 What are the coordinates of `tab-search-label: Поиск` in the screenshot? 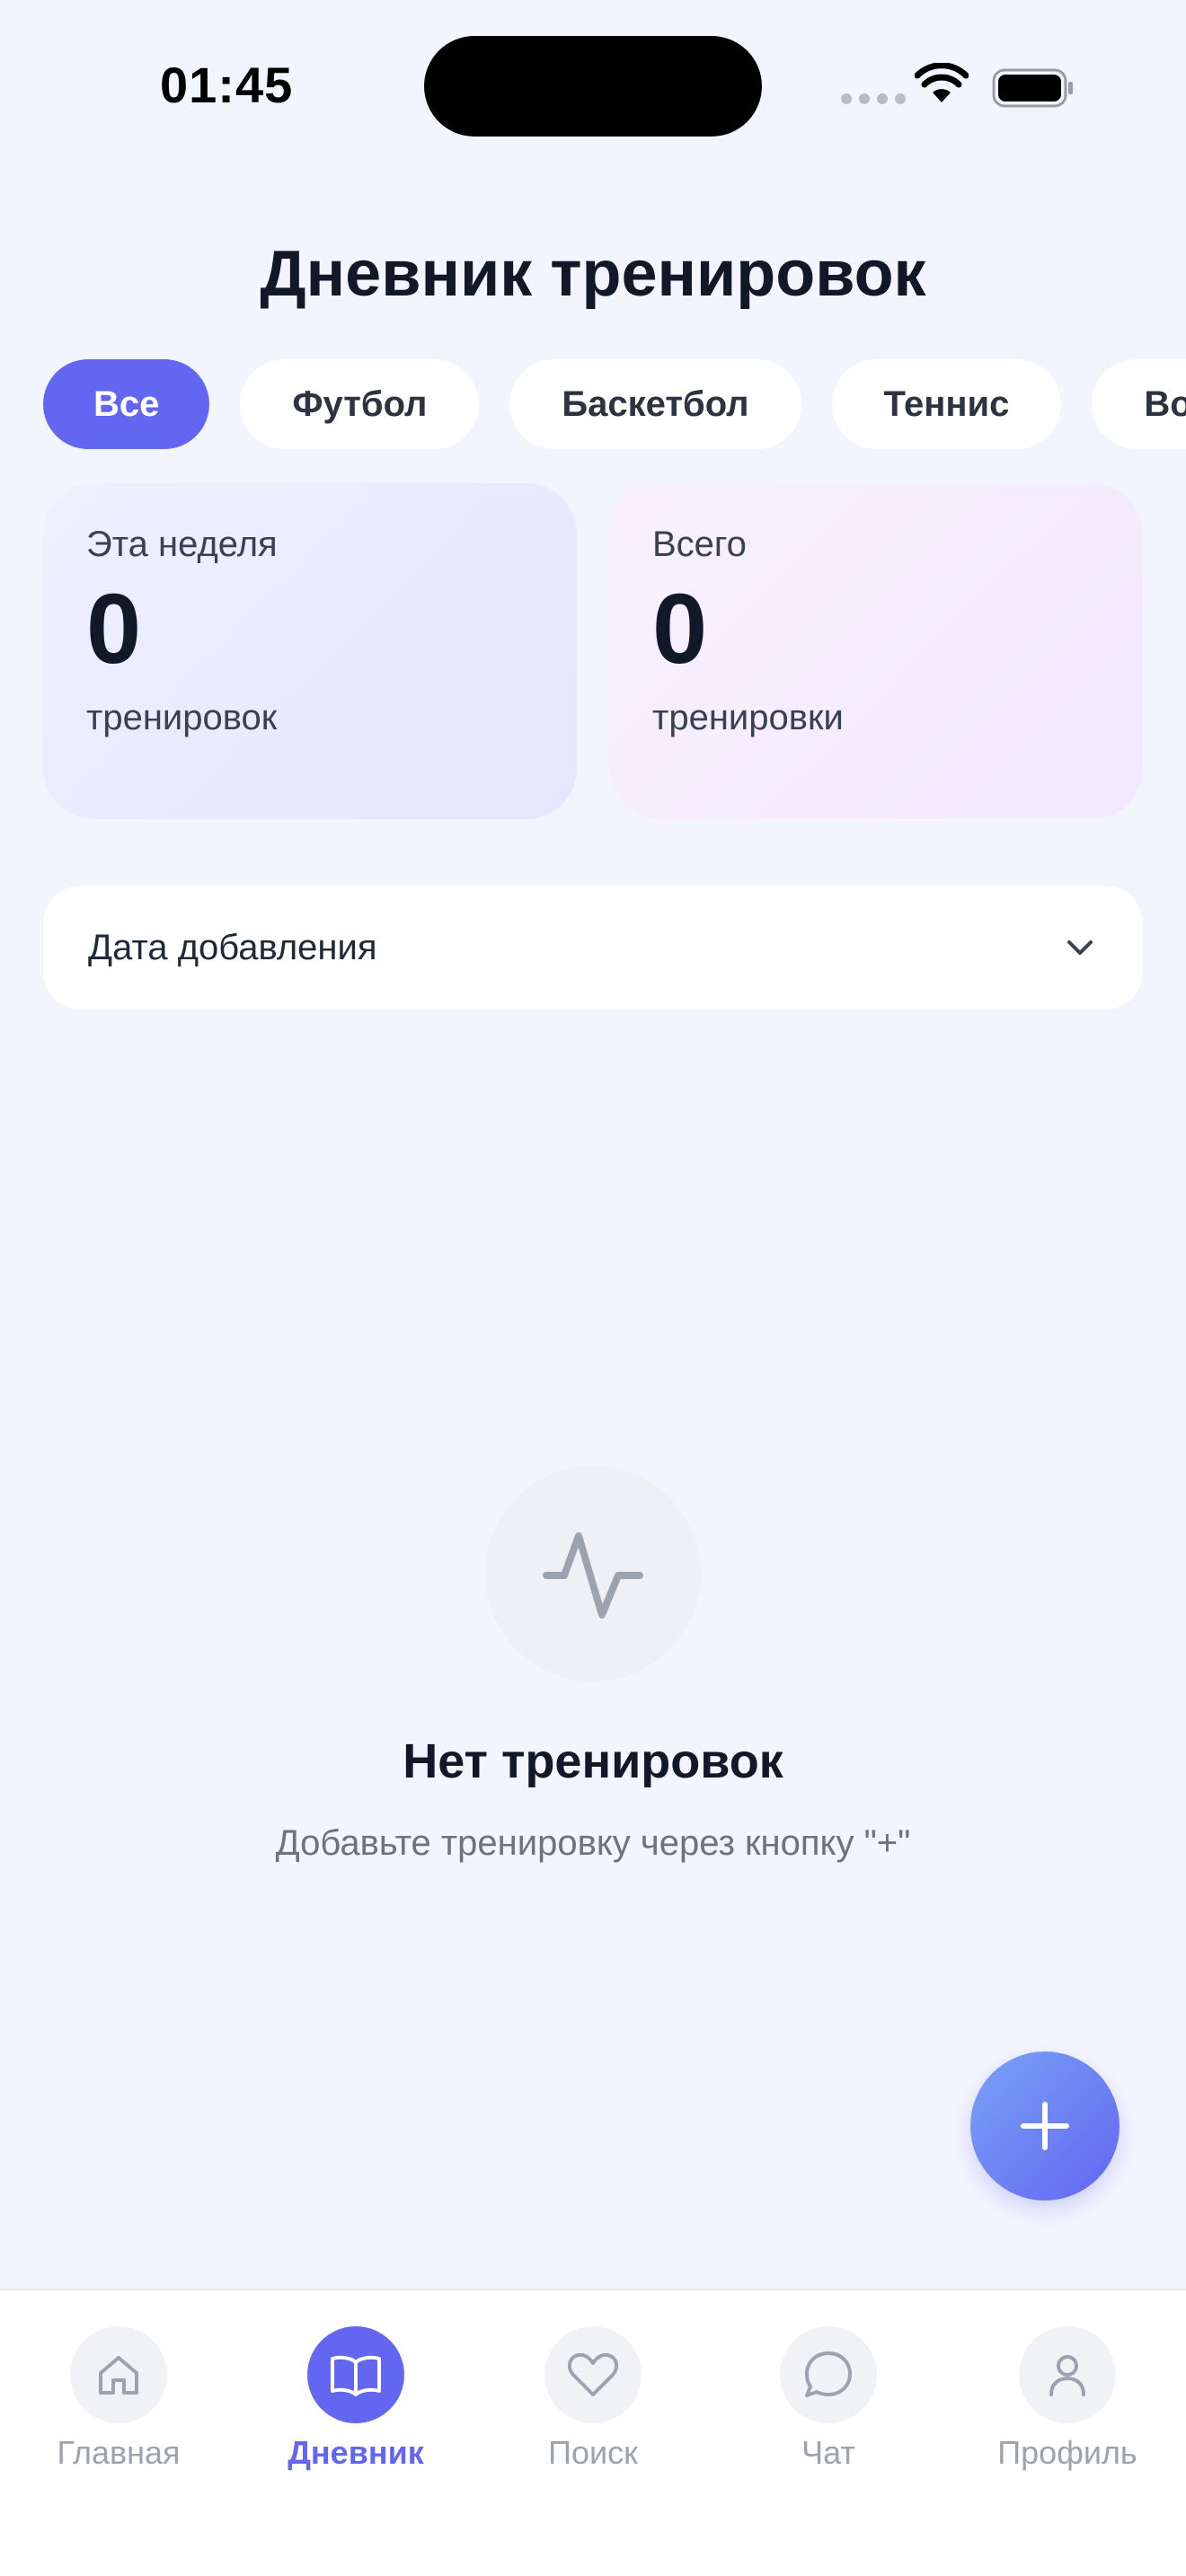 It's located at (593, 2452).